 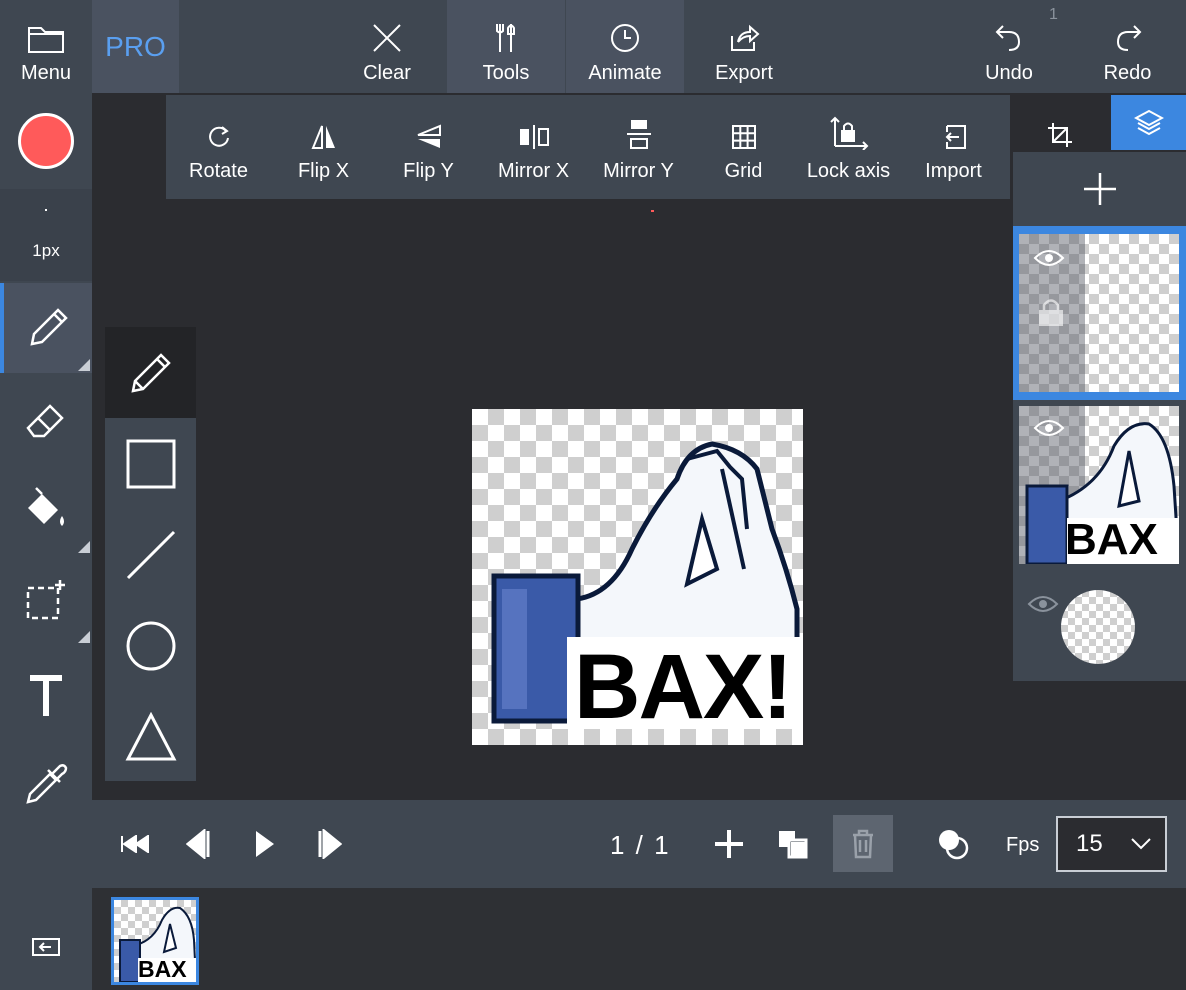 What do you see at coordinates (329, 844) in the screenshot?
I see `next-frame-button` at bounding box center [329, 844].